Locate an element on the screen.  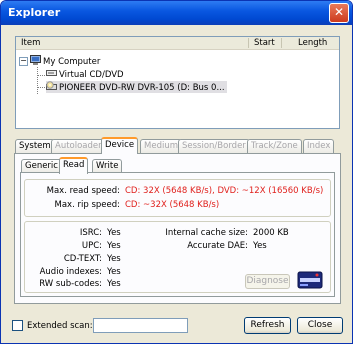
upc-value: Yes is located at coordinates (114, 246).